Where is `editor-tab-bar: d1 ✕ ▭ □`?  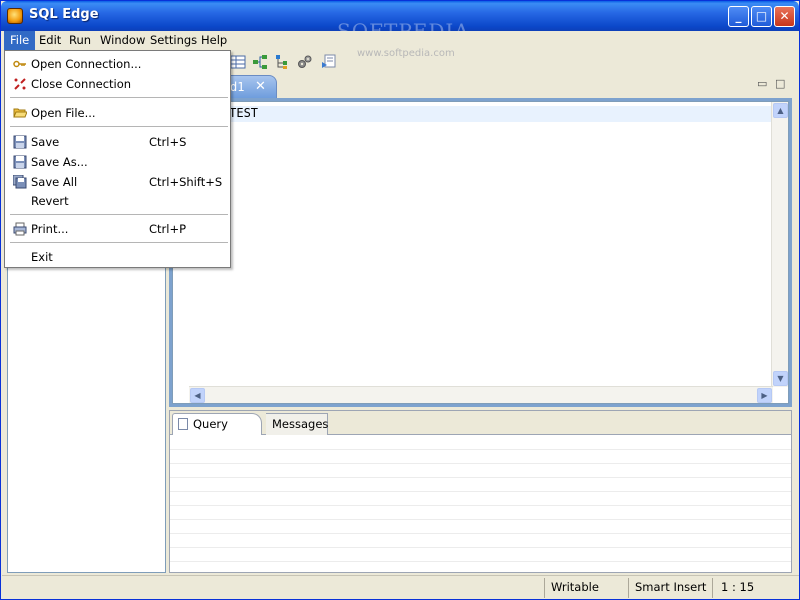 editor-tab-bar: d1 ✕ ▭ □ is located at coordinates (480, 87).